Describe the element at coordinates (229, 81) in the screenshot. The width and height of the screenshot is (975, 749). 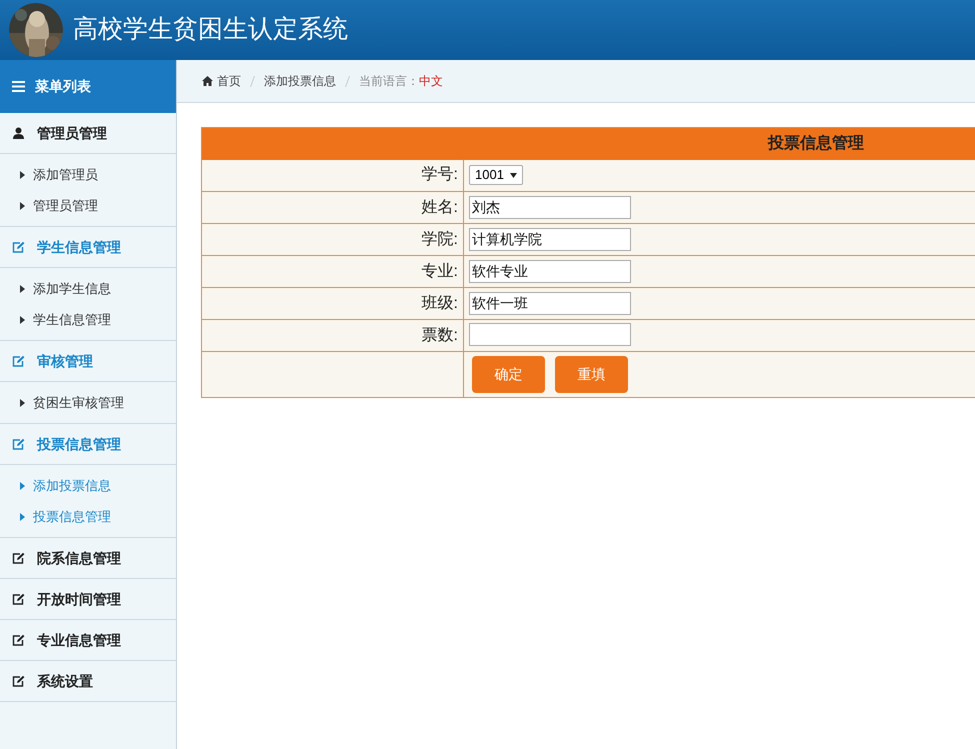
I see `breadcrumb-link: 首页` at that location.